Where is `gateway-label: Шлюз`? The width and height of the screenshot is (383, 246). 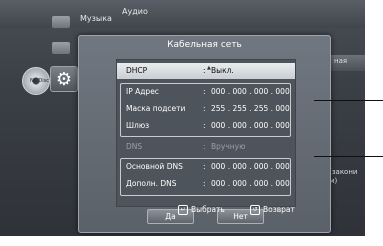 gateway-label: Шлюз is located at coordinates (138, 125).